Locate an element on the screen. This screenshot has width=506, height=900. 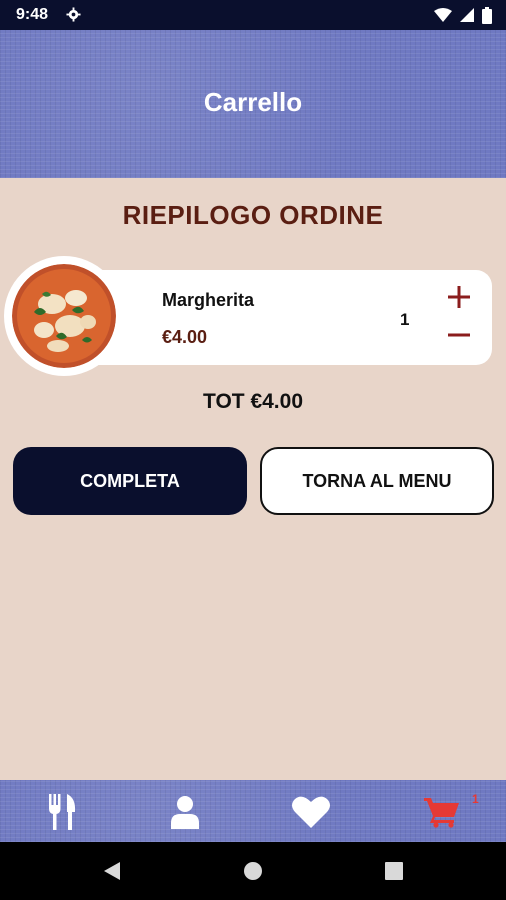
status-bar: 9:48 is located at coordinates (253, 15).